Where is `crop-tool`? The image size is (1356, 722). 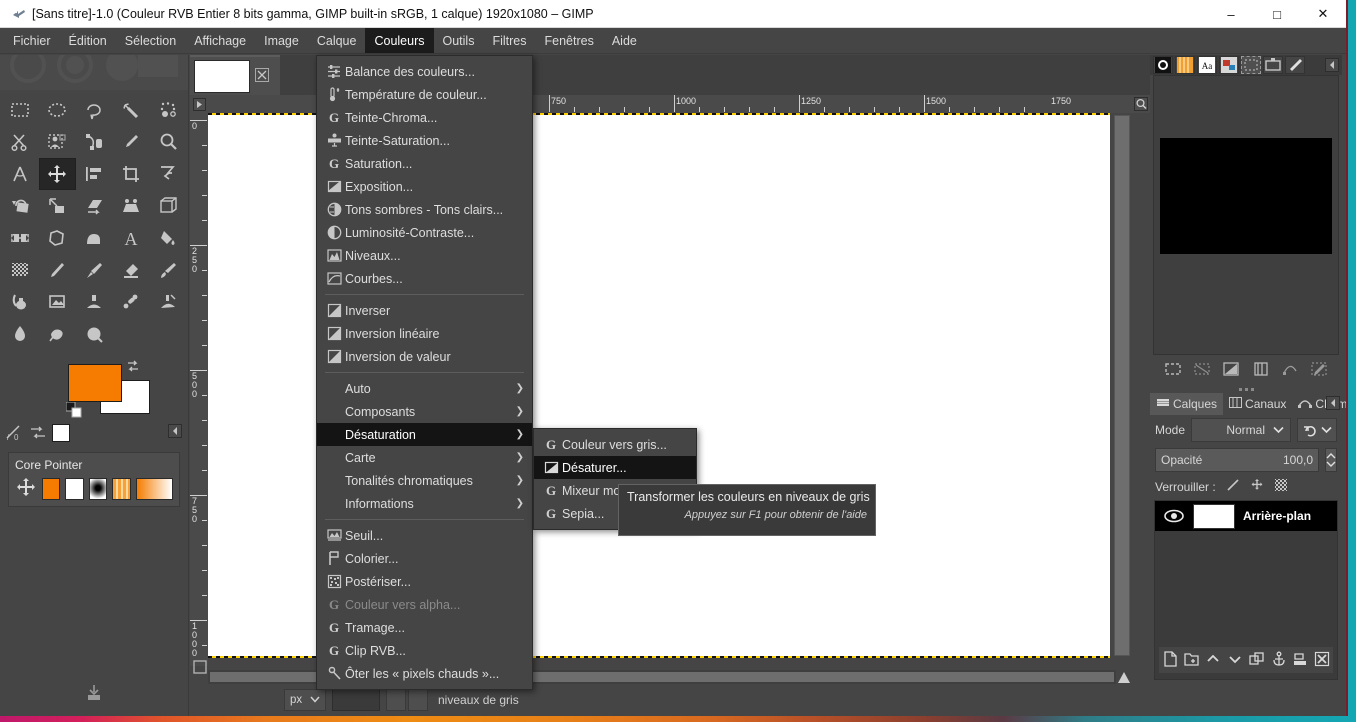 crop-tool is located at coordinates (131, 174).